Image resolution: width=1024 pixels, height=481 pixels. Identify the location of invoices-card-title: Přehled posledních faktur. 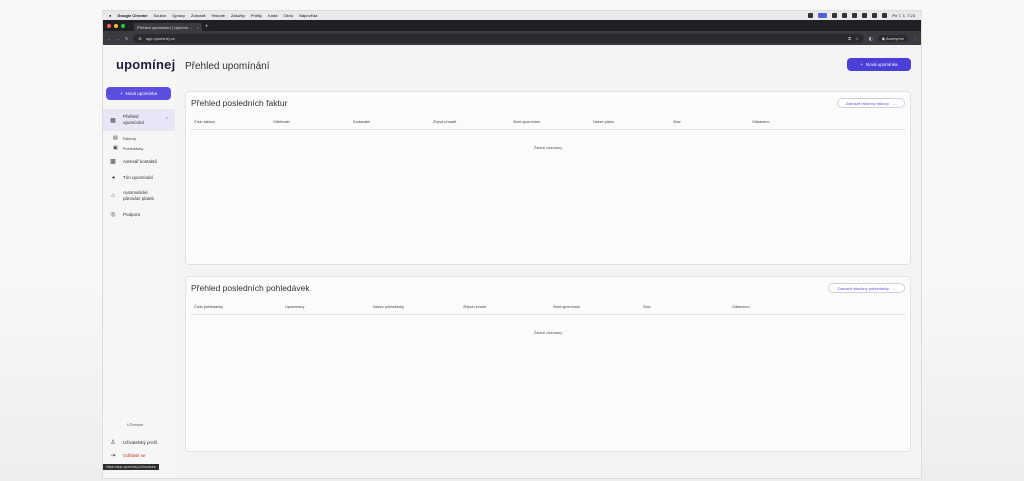
(239, 103).